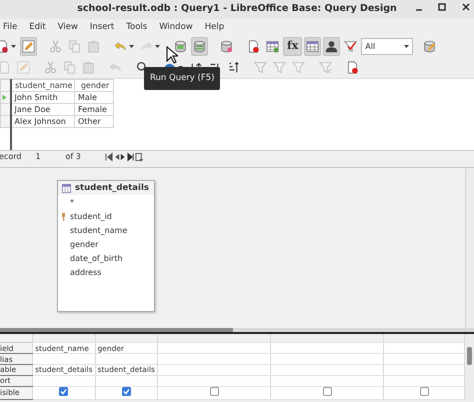 The image size is (474, 402). I want to click on table-cell: Female, so click(92, 109).